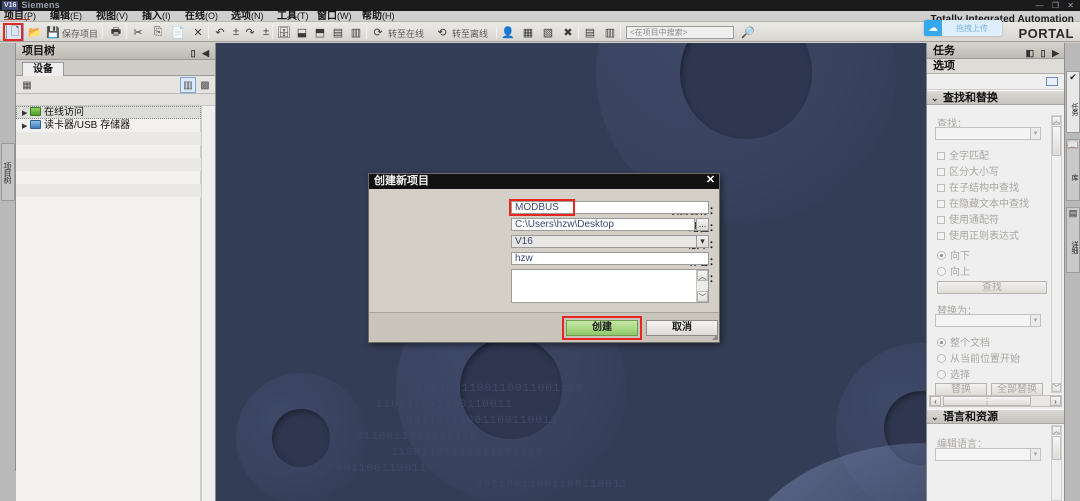 This screenshot has height=501, width=1080. What do you see at coordinates (548, 32) in the screenshot?
I see `hide-all-icon: ▧` at bounding box center [548, 32].